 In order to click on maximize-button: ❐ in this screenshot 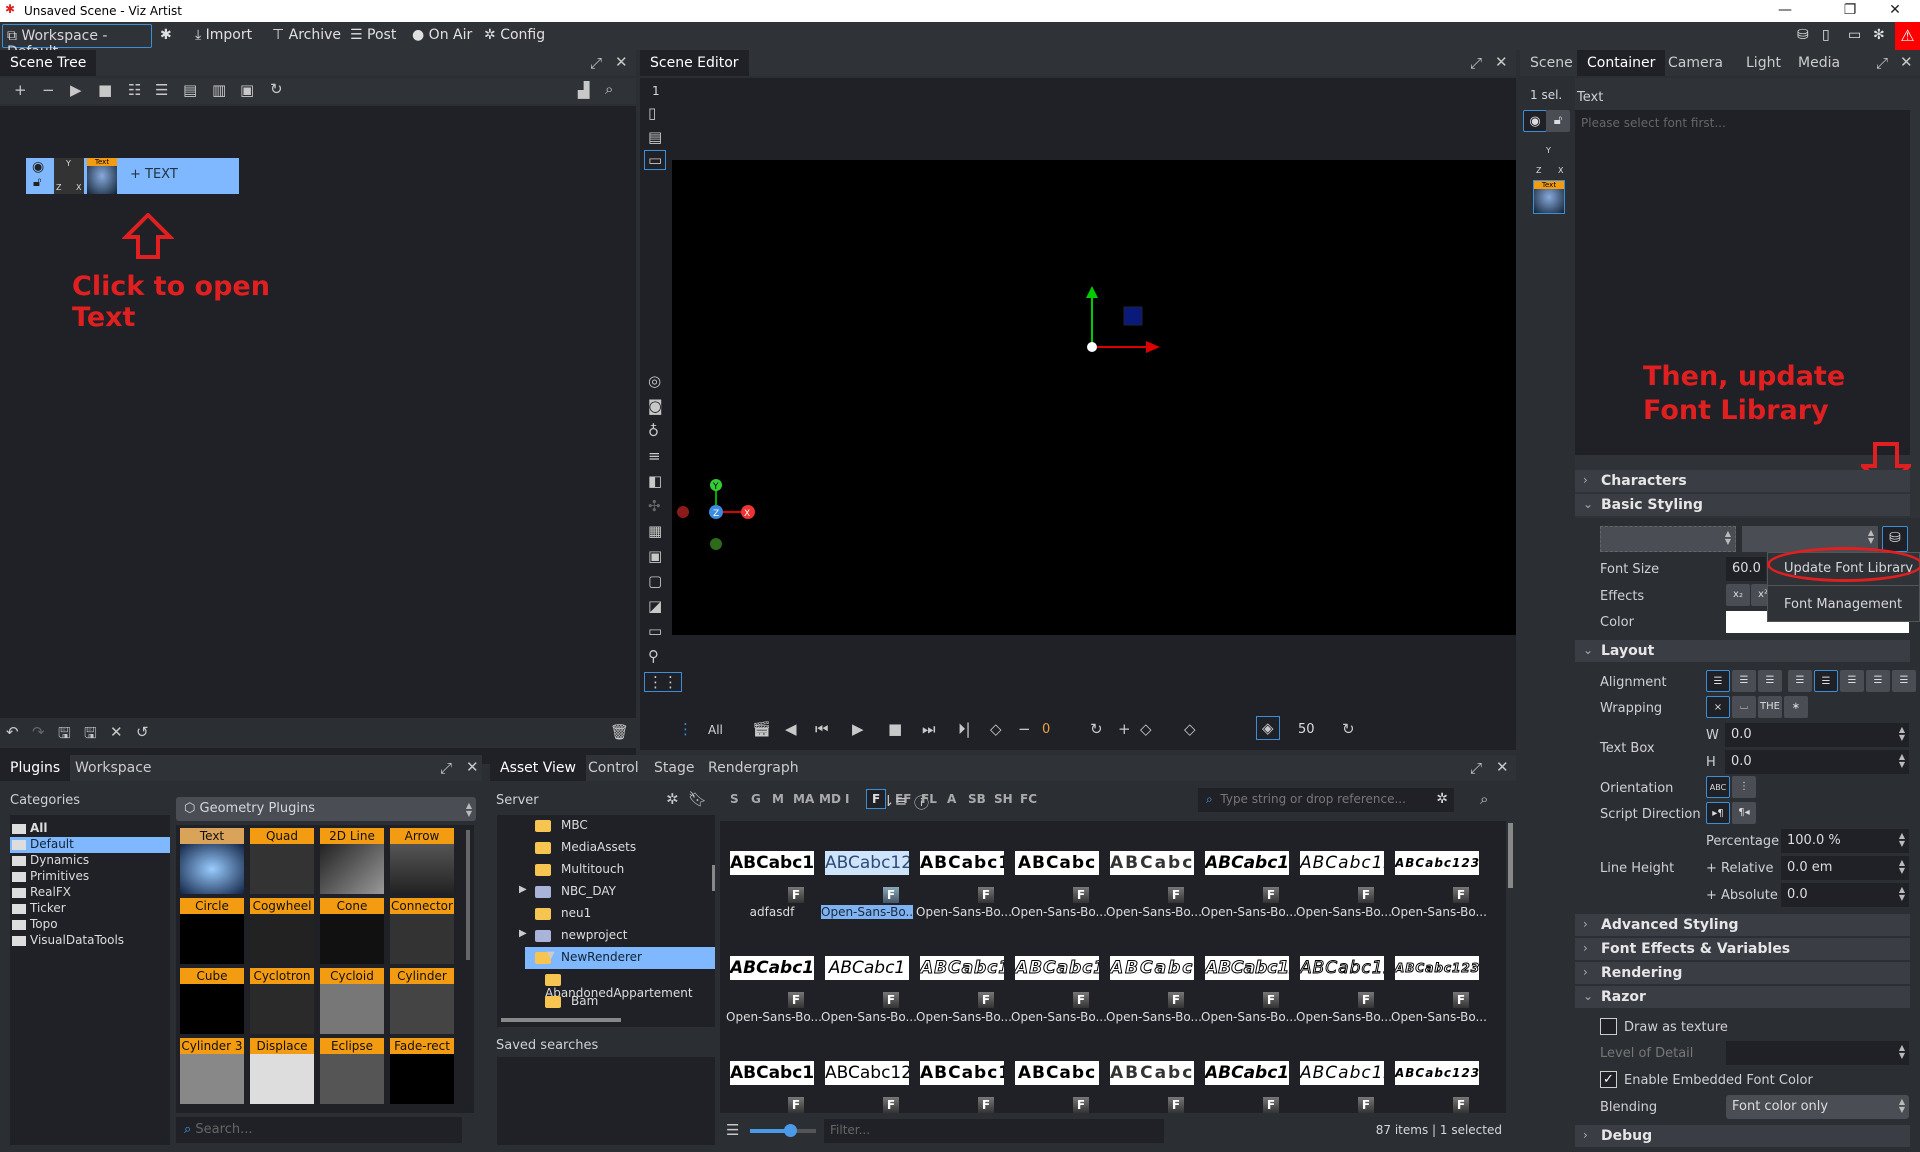, I will do `click(1850, 10)`.